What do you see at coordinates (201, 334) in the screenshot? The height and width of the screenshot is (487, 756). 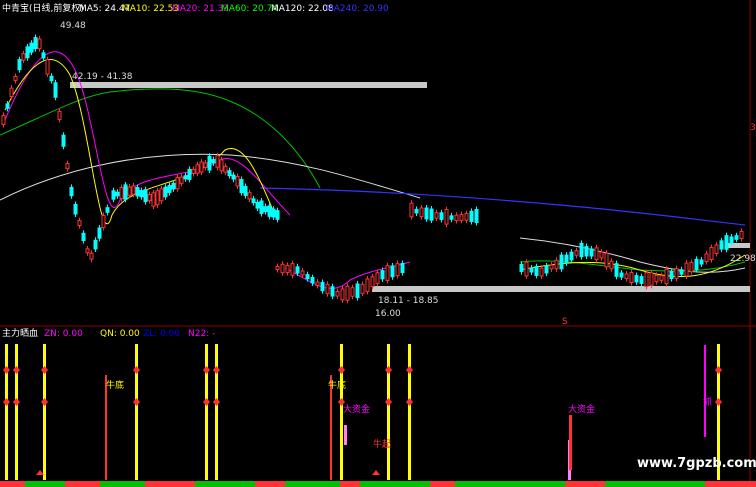 I see `n22-label: N22: -` at bounding box center [201, 334].